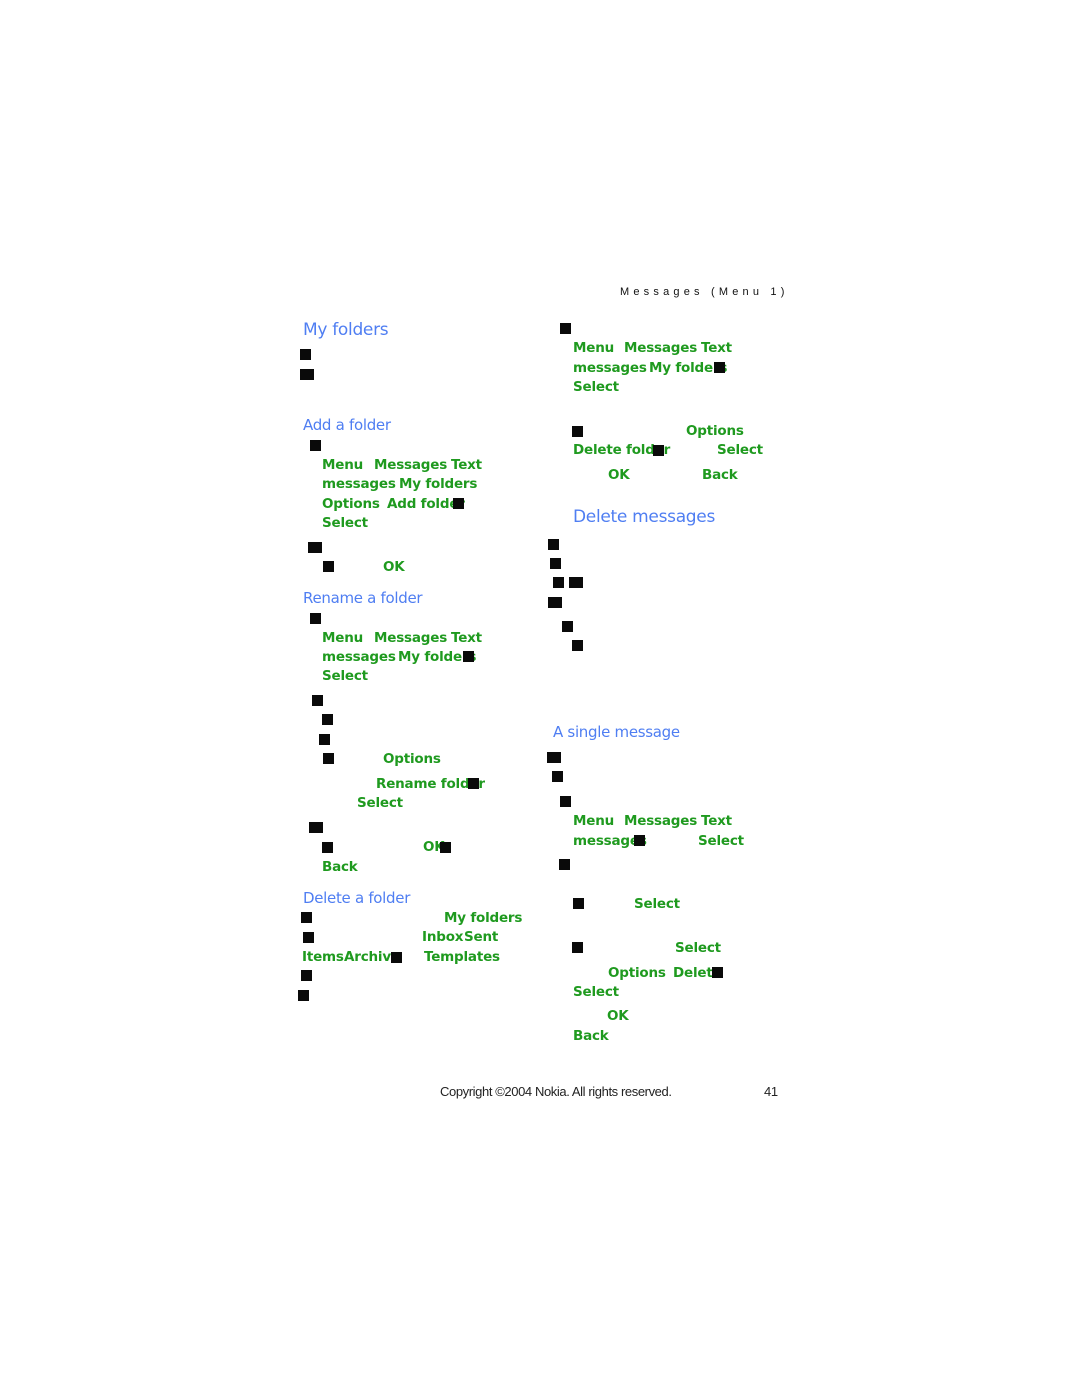 Image resolution: width=1080 pixels, height=1397 pixels. Describe the element at coordinates (351, 504) in the screenshot. I see `menu-path-options: Options` at that location.